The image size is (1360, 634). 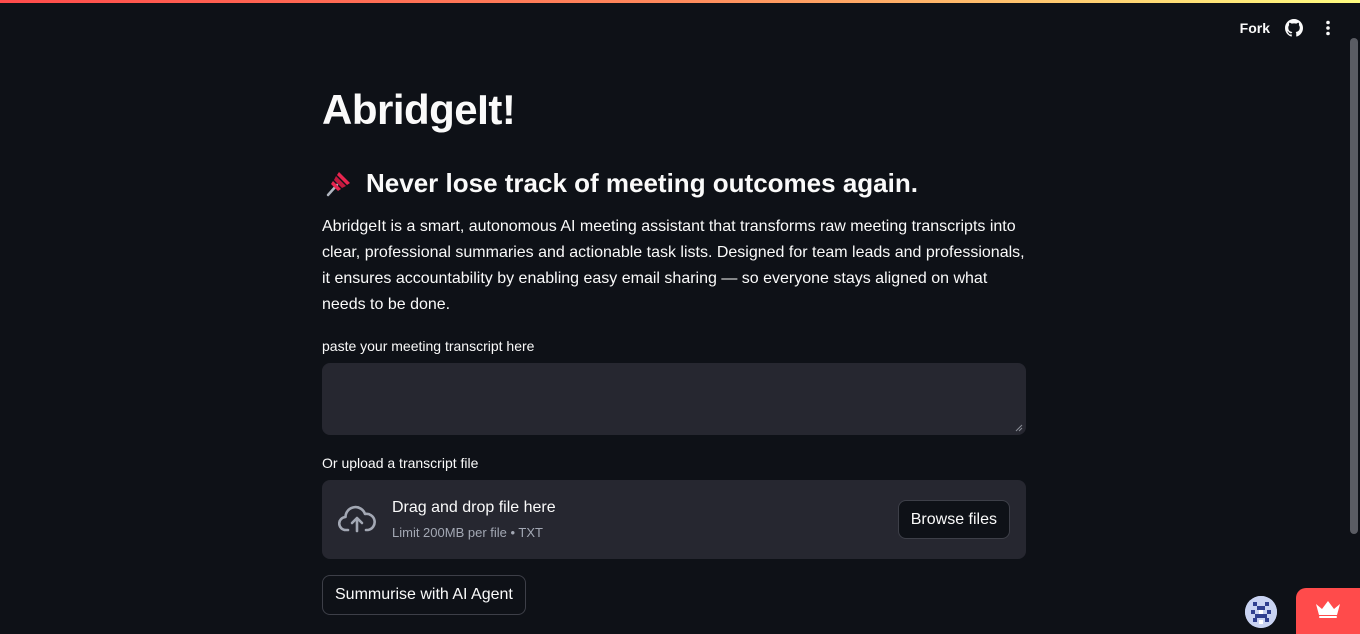 What do you see at coordinates (474, 507) in the screenshot?
I see `dropzone-title: Drag and drop file here` at bounding box center [474, 507].